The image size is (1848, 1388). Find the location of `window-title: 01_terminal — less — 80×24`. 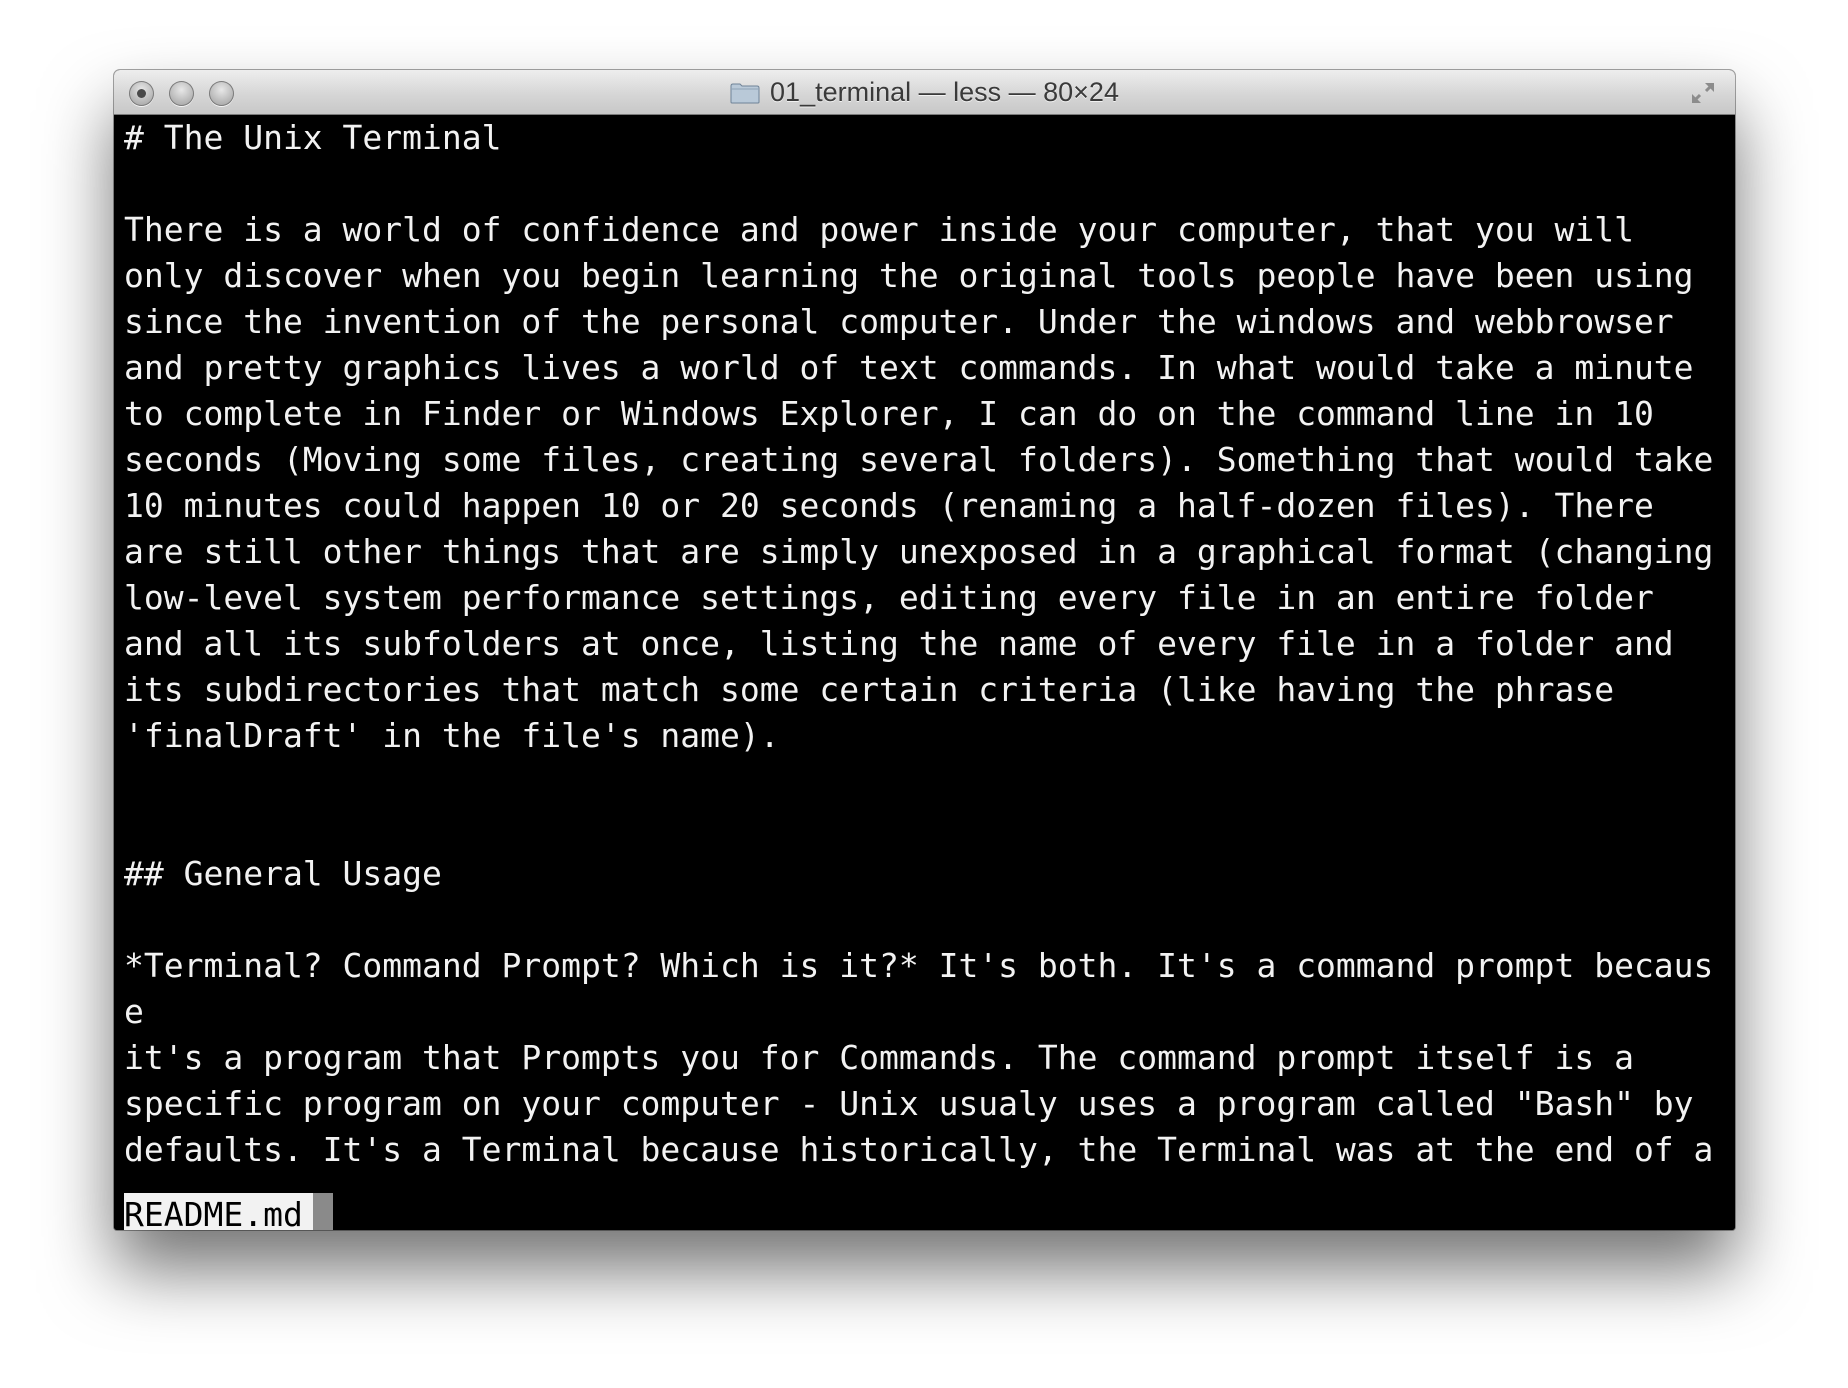

window-title: 01_terminal — less — 80×24 is located at coordinates (944, 92).